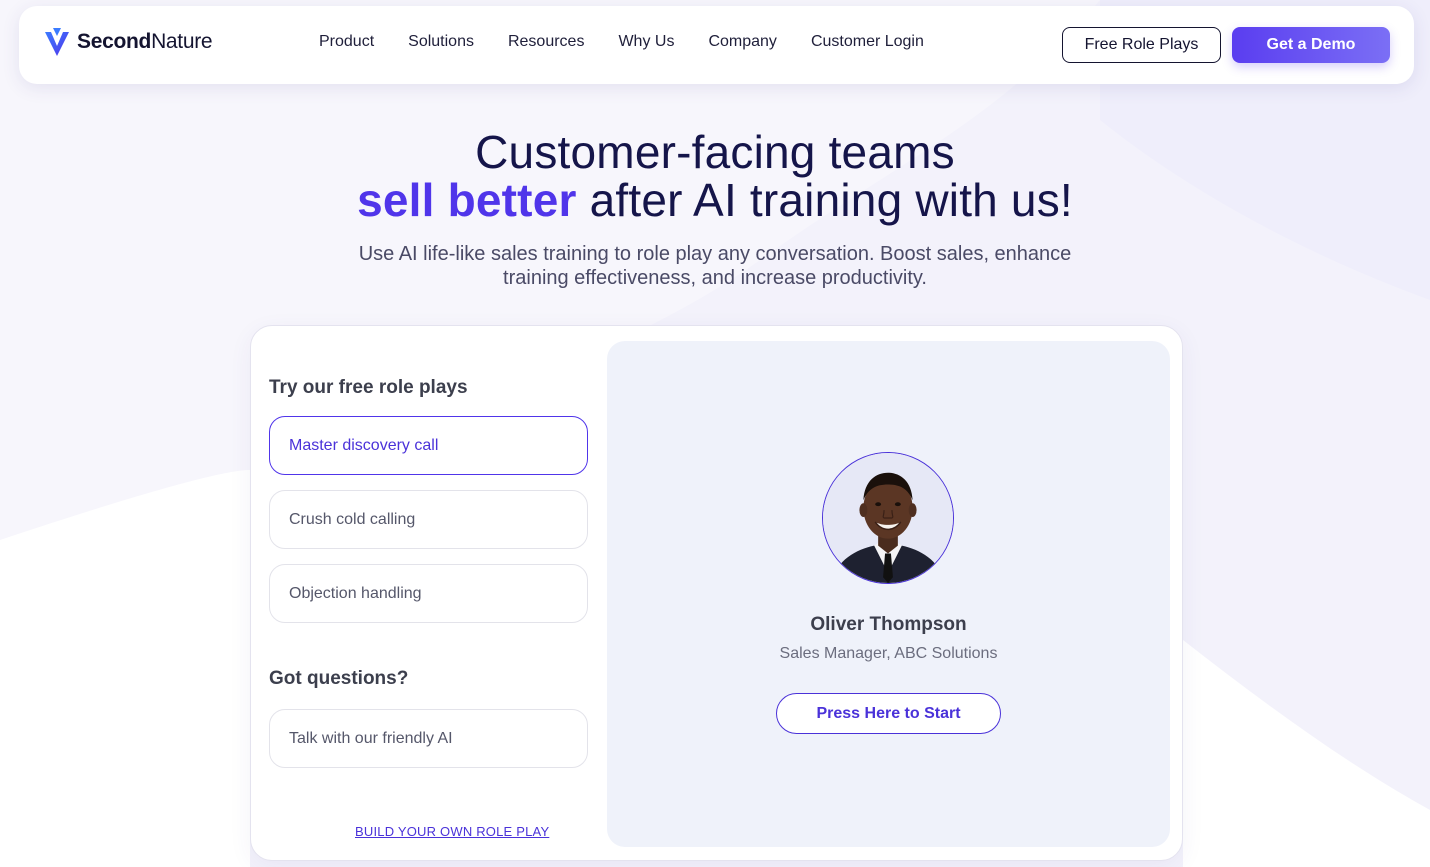  Describe the element at coordinates (441, 42) in the screenshot. I see `nav-solutions: Solutions` at that location.